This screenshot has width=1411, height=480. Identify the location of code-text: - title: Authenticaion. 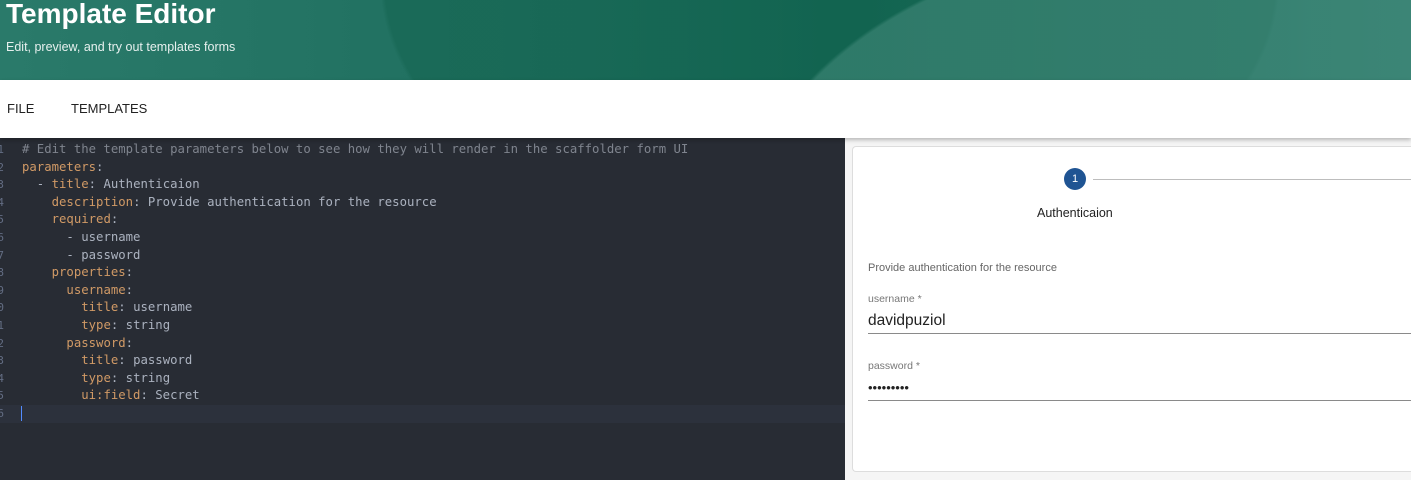
(111, 185).